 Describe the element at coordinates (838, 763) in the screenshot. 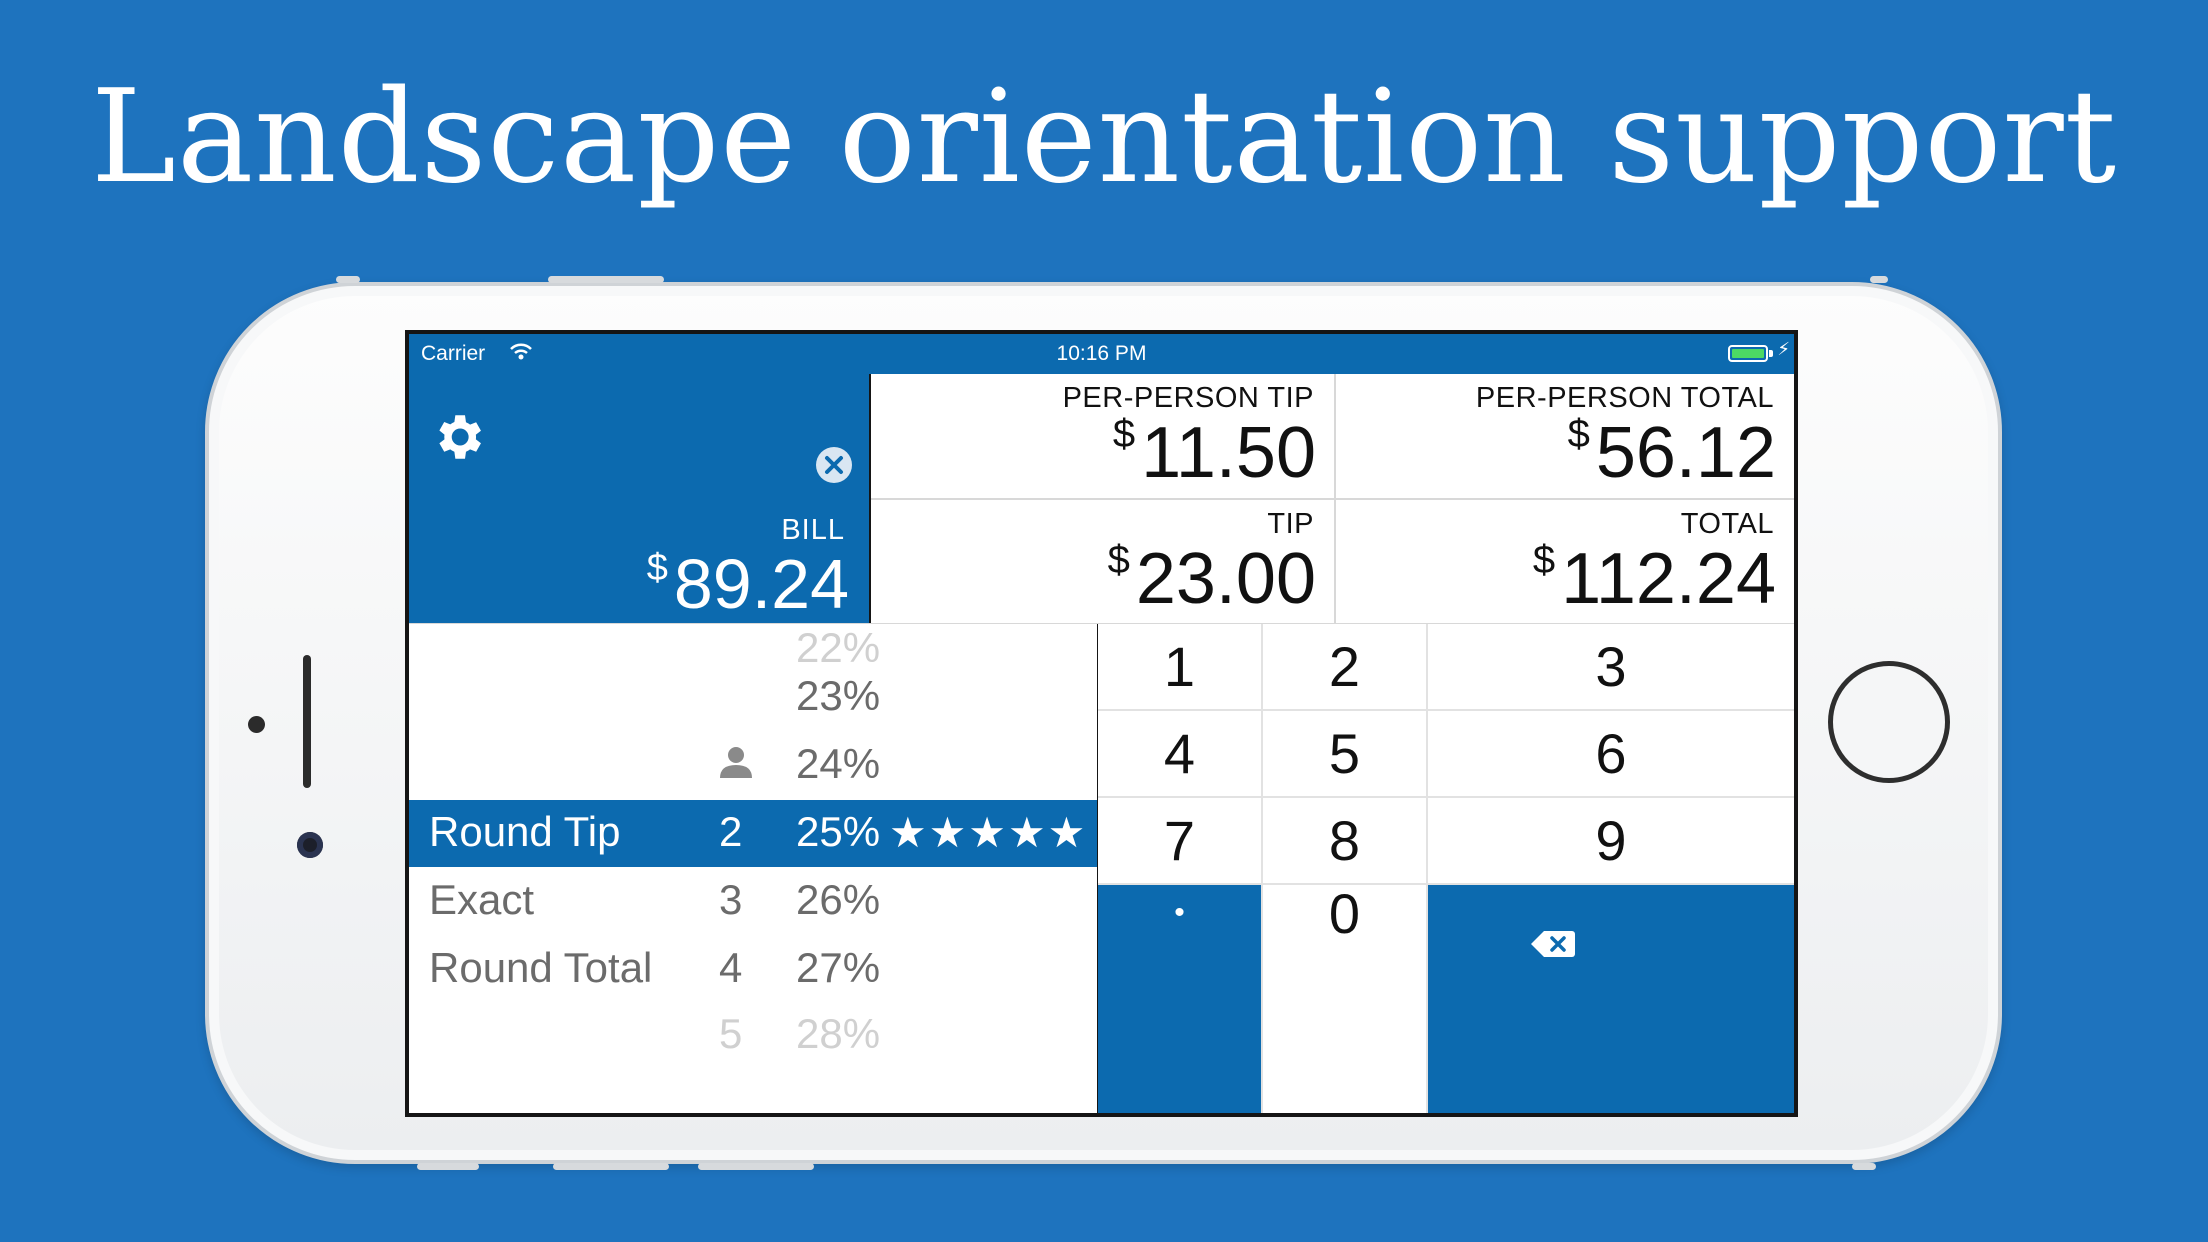

I see `picker-row-percent: 24%` at that location.